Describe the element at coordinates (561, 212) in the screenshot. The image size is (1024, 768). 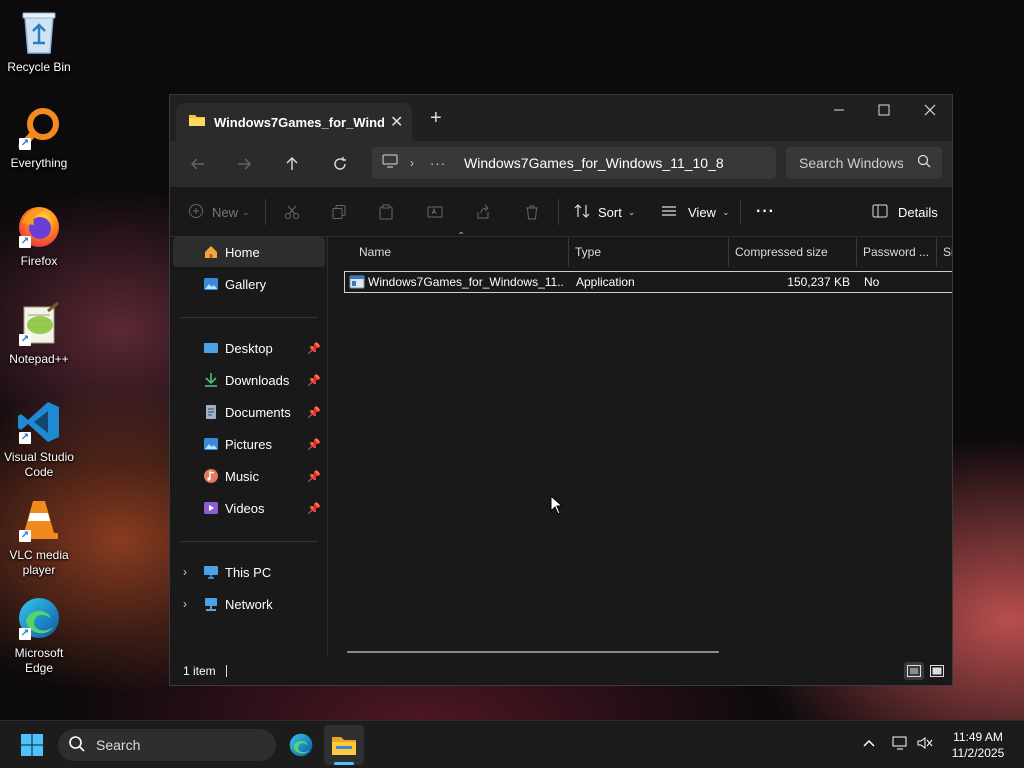
I see `command-bar: New ⌄ Sort ⌄ View ⌄ ··· Details` at that location.